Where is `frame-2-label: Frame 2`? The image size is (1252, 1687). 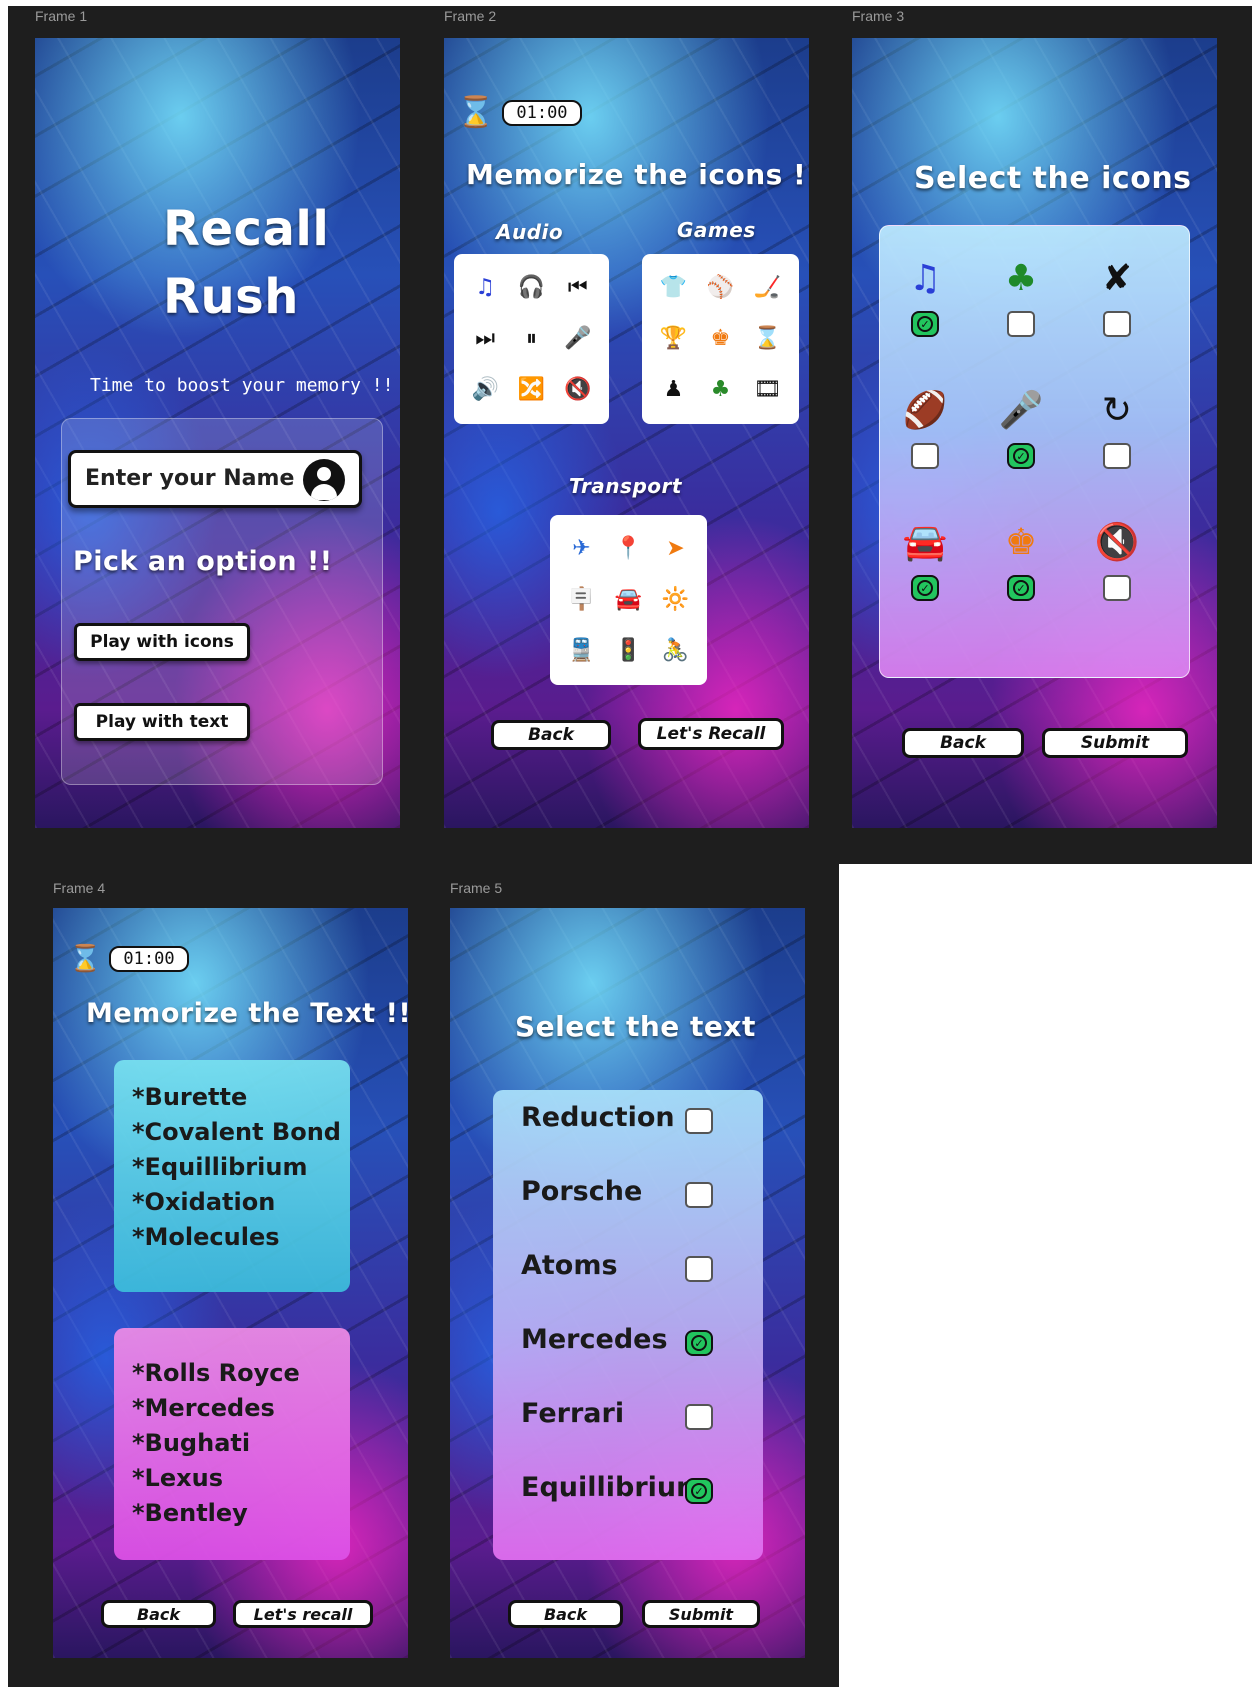 frame-2-label: Frame 2 is located at coordinates (470, 16).